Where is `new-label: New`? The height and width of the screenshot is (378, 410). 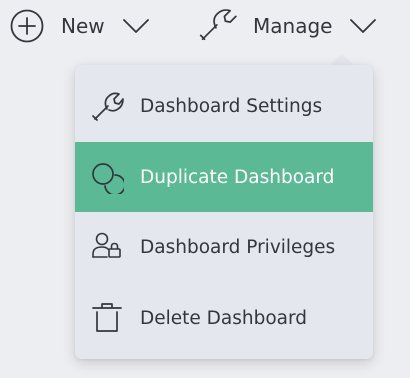 new-label: New is located at coordinates (83, 26).